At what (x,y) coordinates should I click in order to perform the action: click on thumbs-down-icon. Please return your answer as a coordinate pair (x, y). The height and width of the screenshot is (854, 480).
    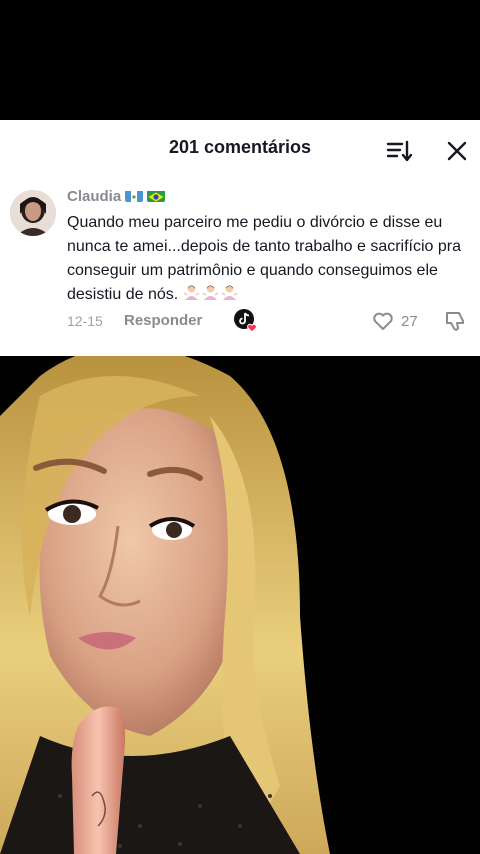
    Looking at the image, I should click on (455, 321).